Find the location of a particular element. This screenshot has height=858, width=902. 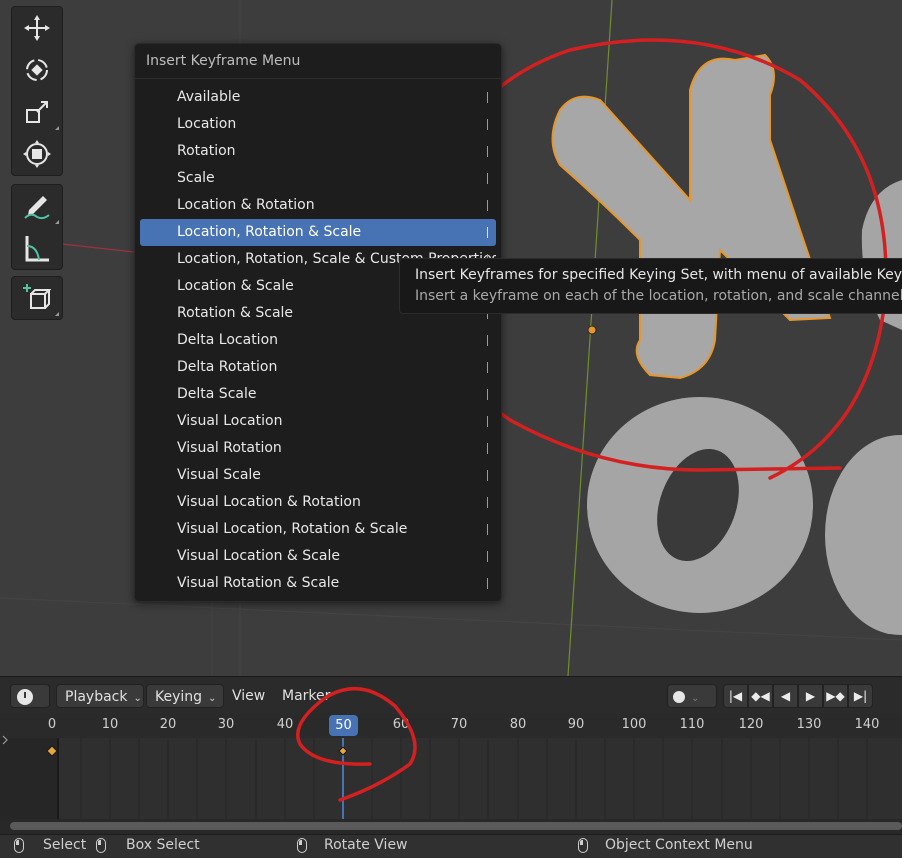

measure-tool is located at coordinates (37, 248).